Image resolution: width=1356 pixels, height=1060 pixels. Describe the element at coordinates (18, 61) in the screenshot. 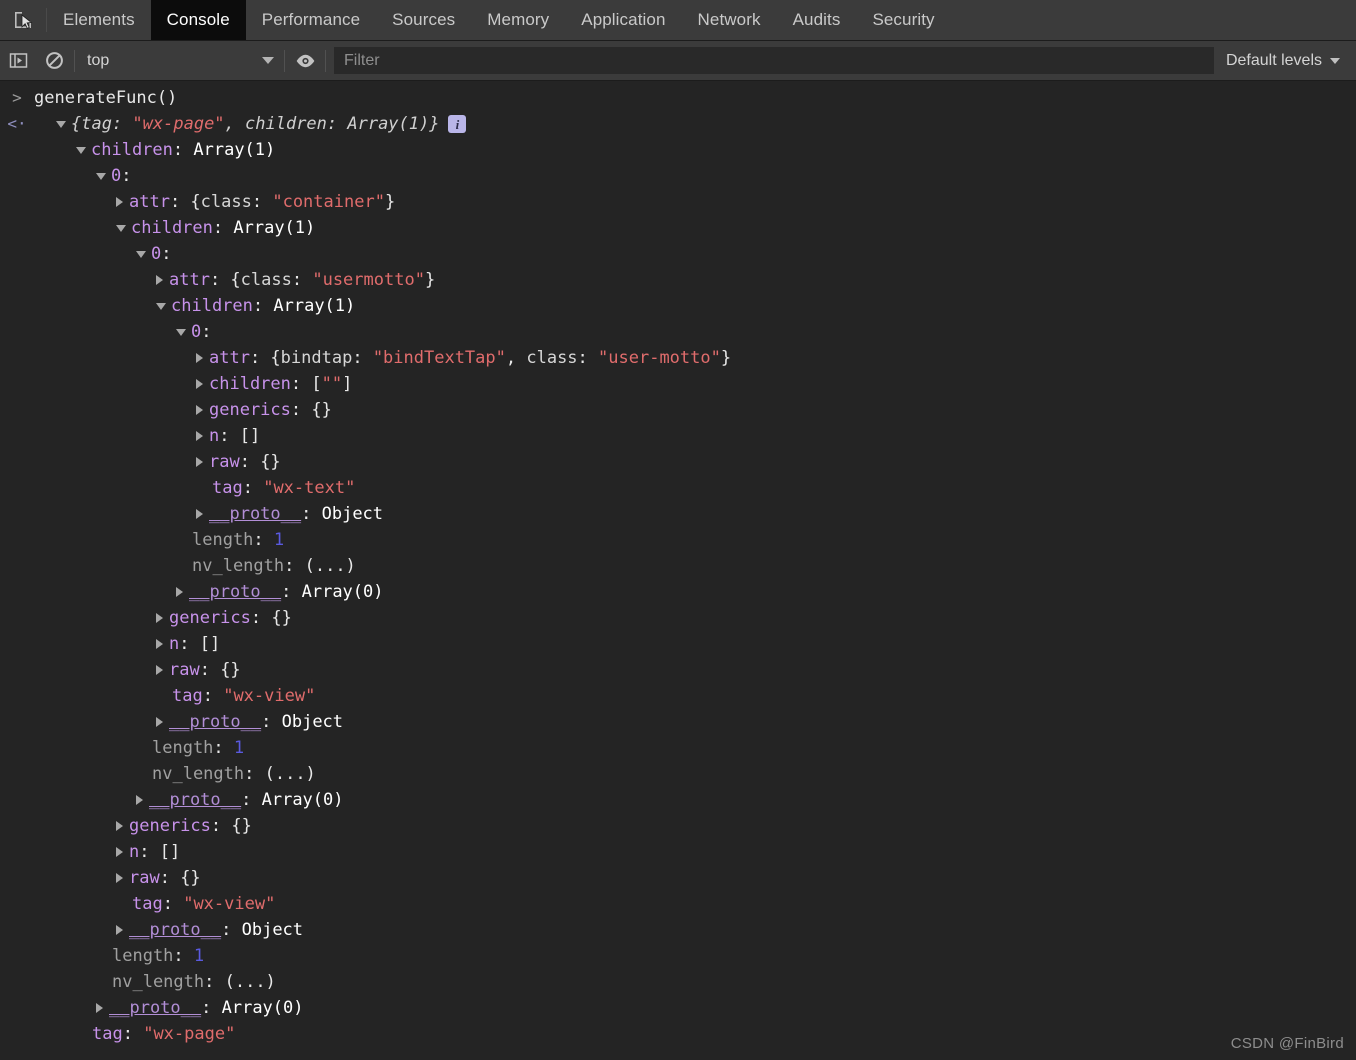

I see `console-sidebar-toggle-icon` at that location.